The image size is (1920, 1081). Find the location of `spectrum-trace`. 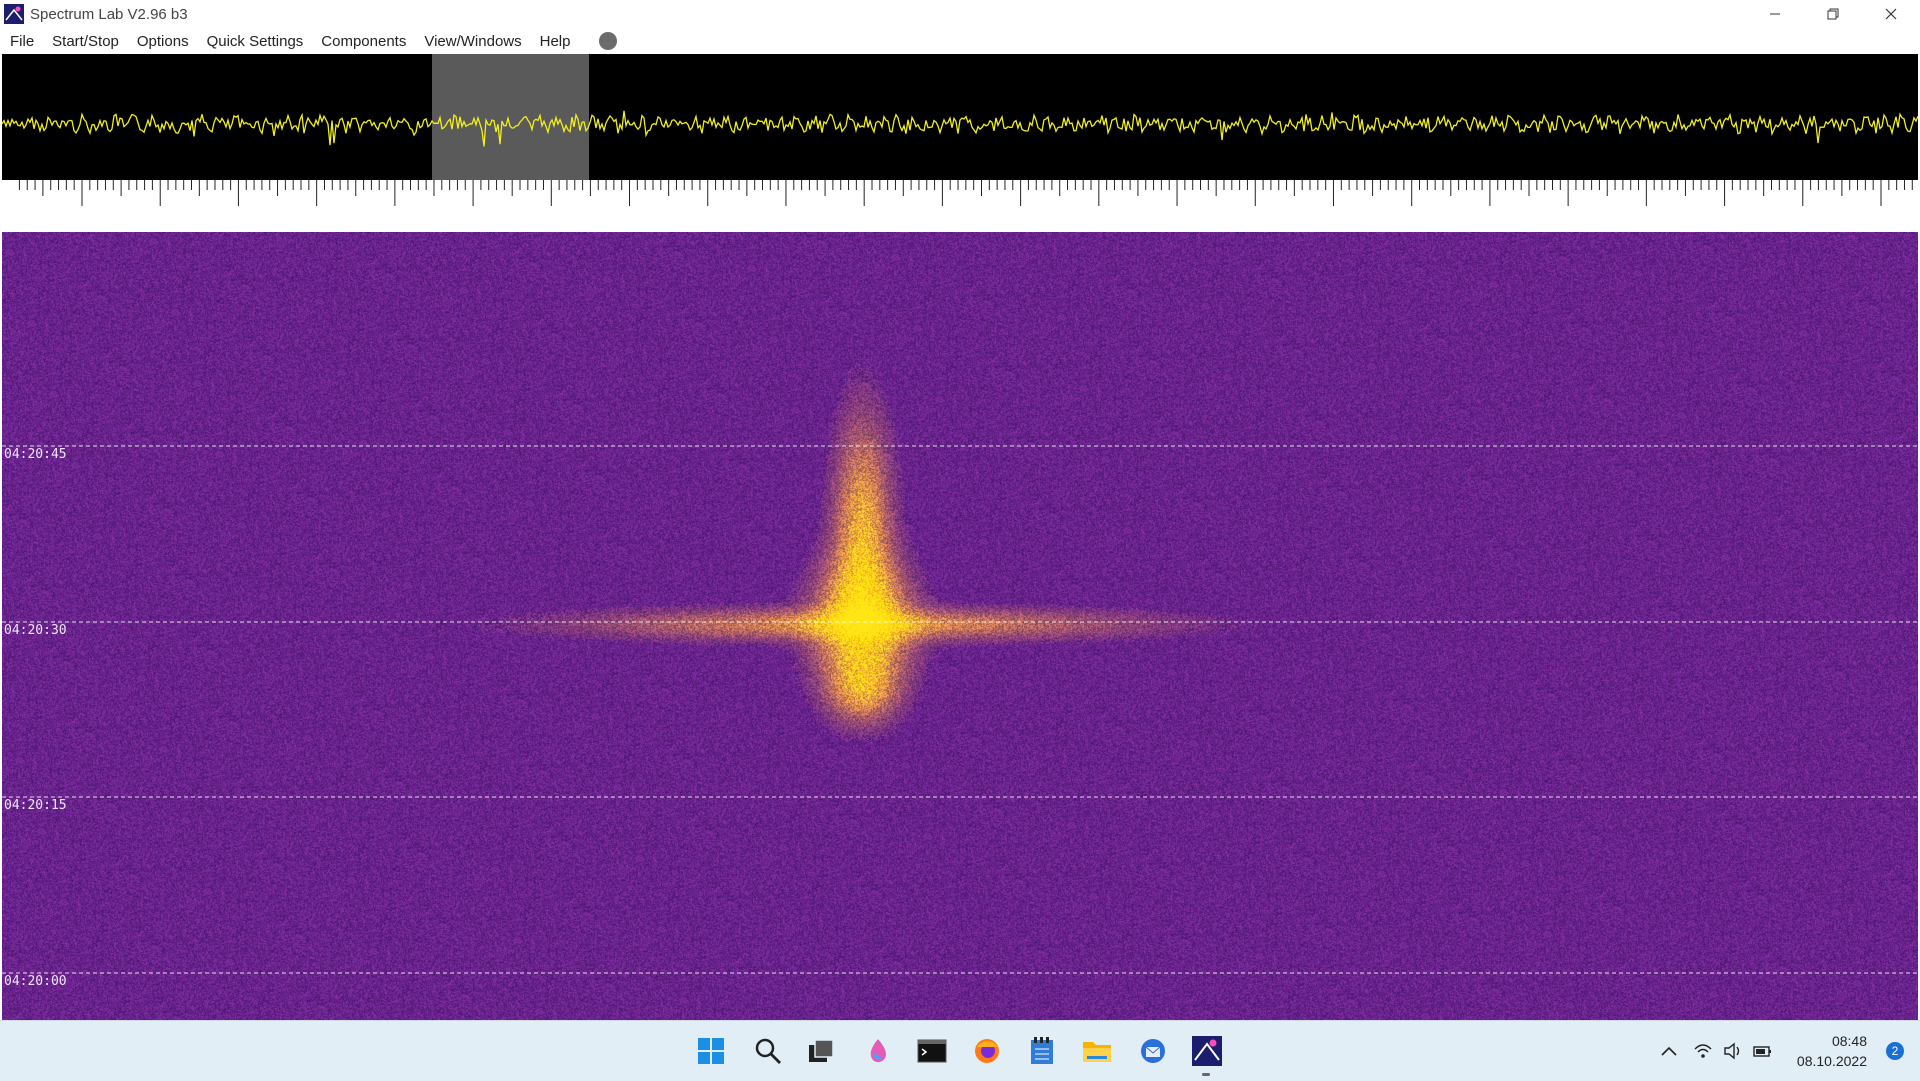

spectrum-trace is located at coordinates (960, 128).